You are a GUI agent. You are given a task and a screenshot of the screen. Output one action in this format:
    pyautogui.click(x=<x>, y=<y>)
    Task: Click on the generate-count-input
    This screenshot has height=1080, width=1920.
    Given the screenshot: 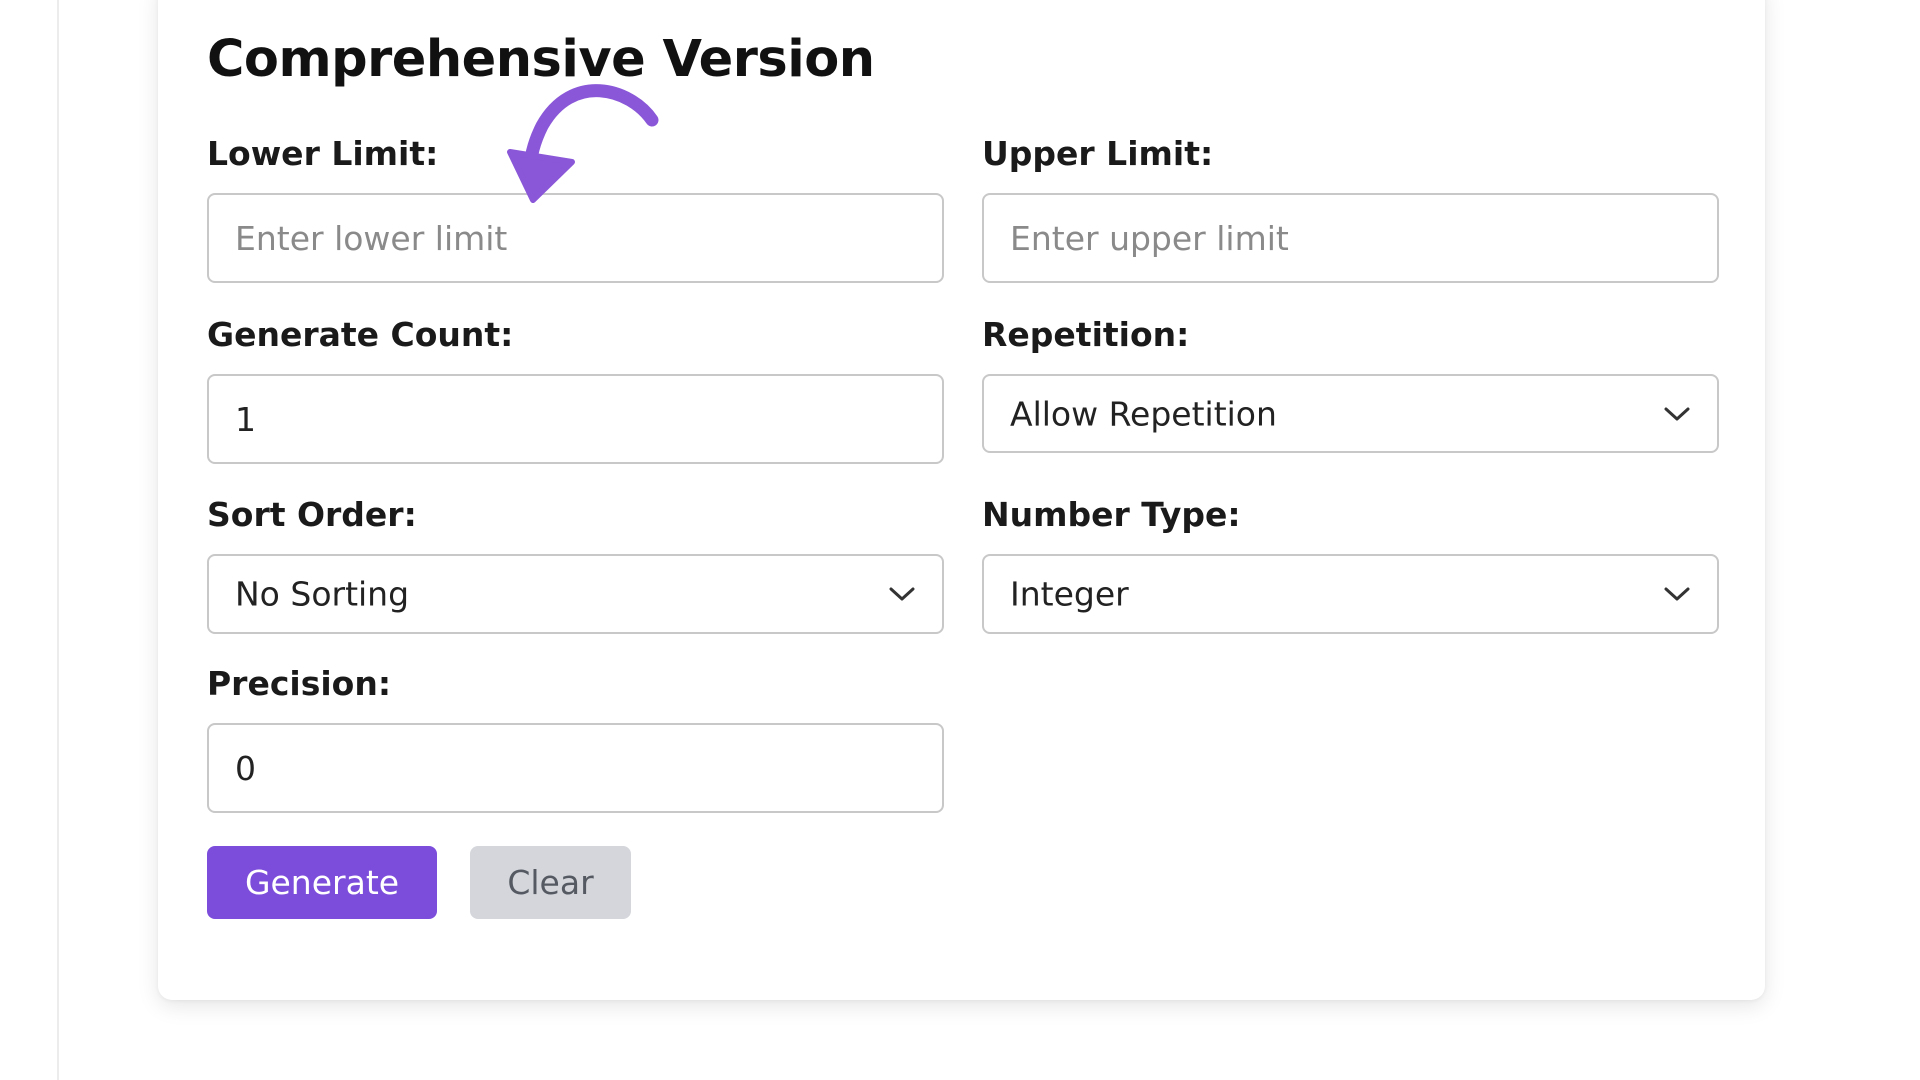 What is the action you would take?
    pyautogui.click(x=575, y=419)
    